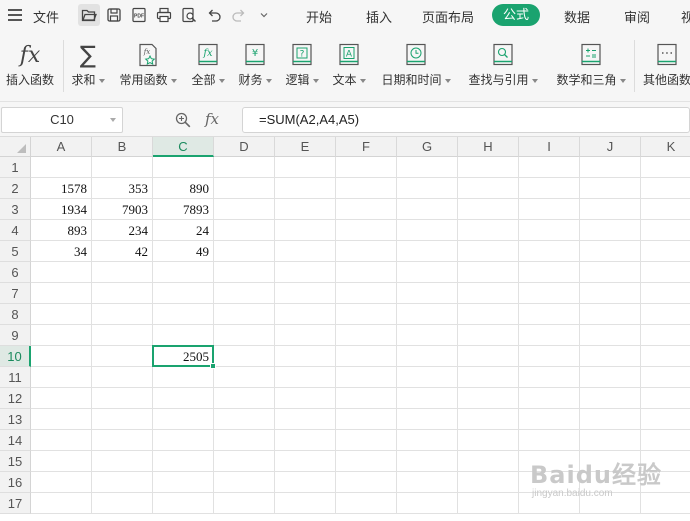  Describe the element at coordinates (685, 16) in the screenshot. I see `tab-view: 视` at that location.